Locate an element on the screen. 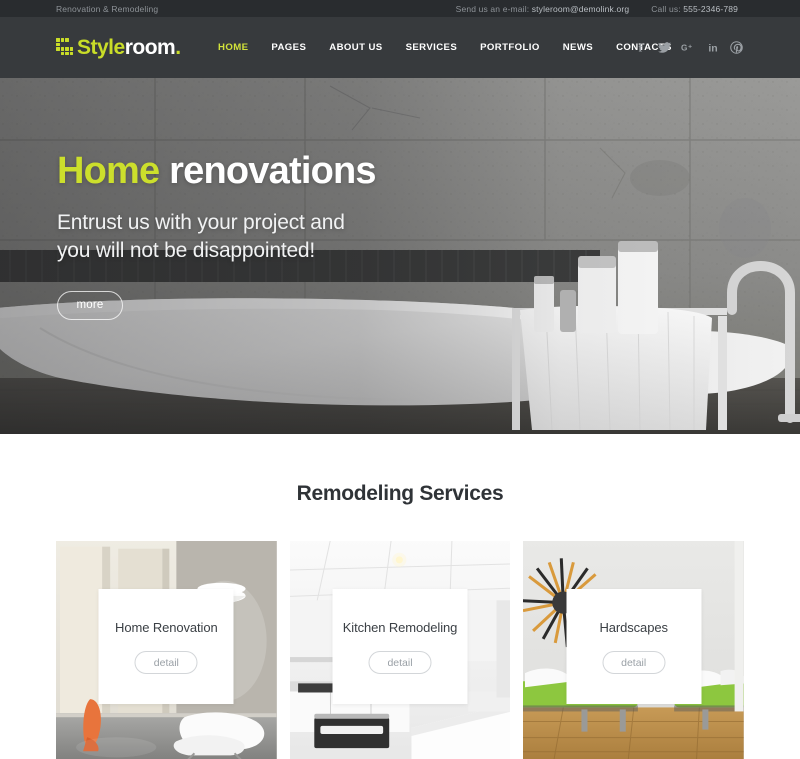 This screenshot has height=759, width=800. contact-phone: Call us: 555-2346-789 is located at coordinates (694, 9).